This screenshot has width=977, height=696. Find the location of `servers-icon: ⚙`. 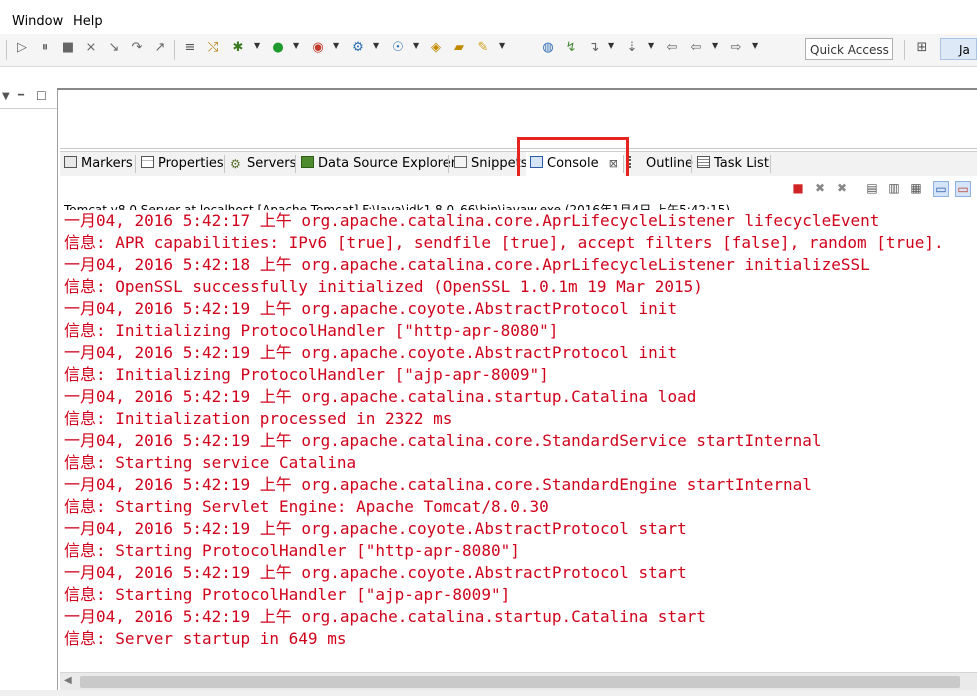

servers-icon: ⚙ is located at coordinates (235, 164).